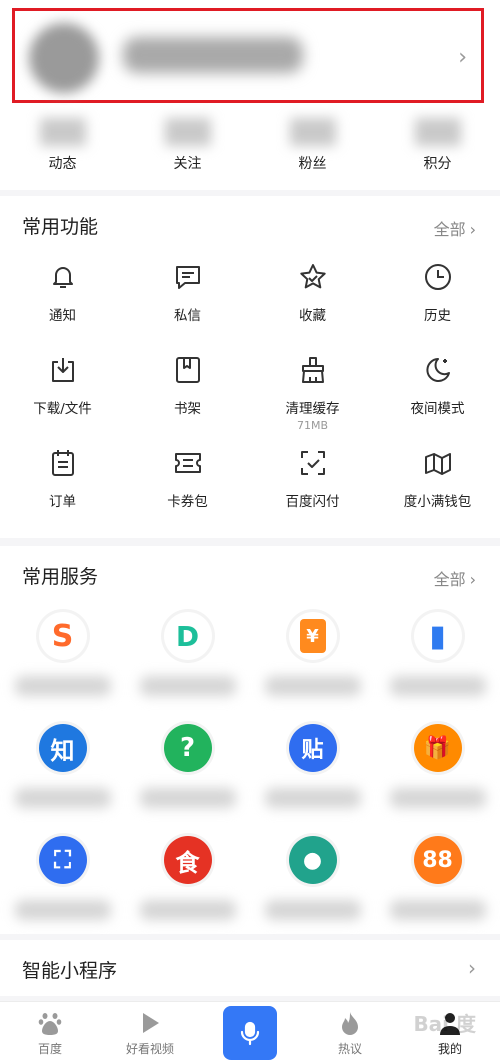  I want to click on features-title: 常用功能, so click(60, 227).